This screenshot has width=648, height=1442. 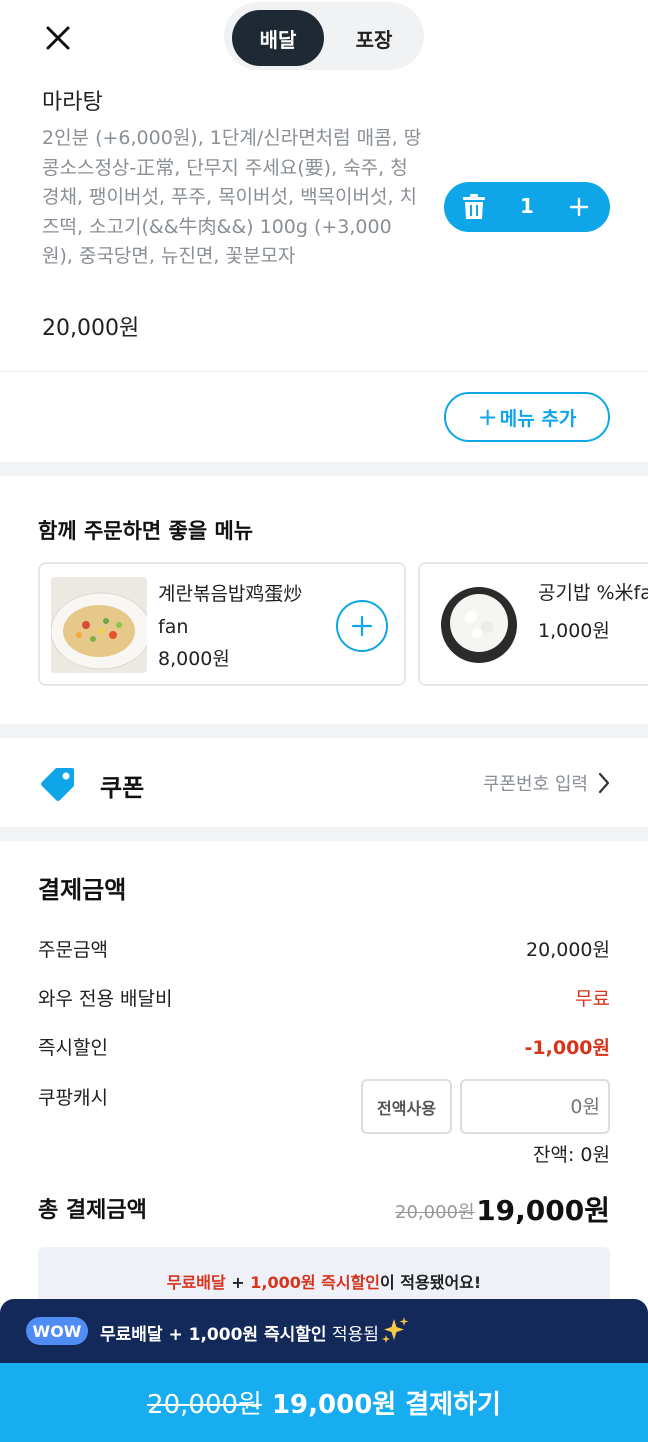 What do you see at coordinates (238, 1282) in the screenshot?
I see `notice-plus: +` at bounding box center [238, 1282].